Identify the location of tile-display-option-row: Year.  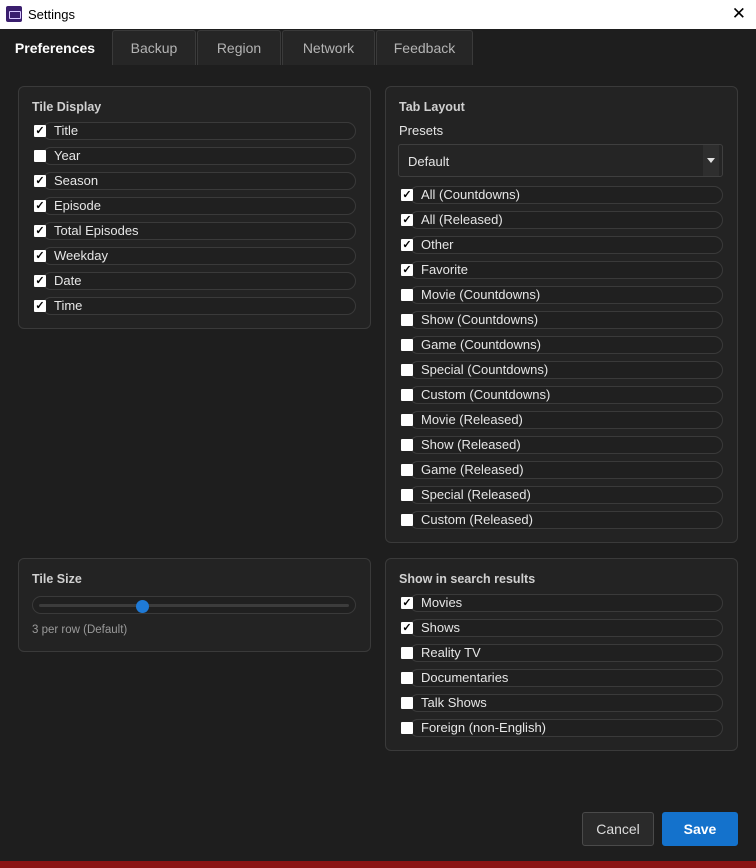
(195, 156).